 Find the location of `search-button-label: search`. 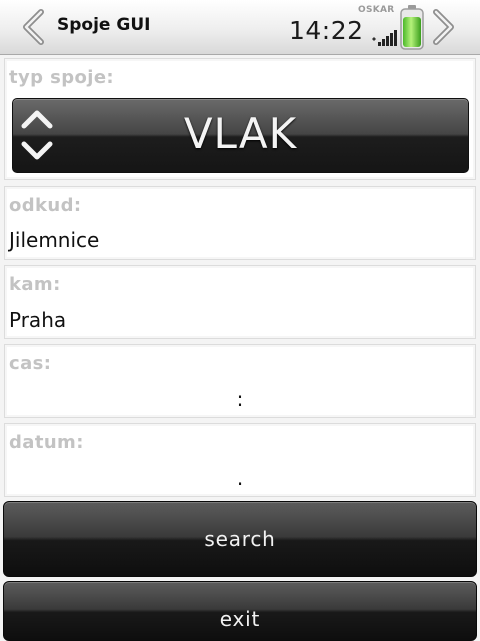

search-button-label: search is located at coordinates (240, 539).